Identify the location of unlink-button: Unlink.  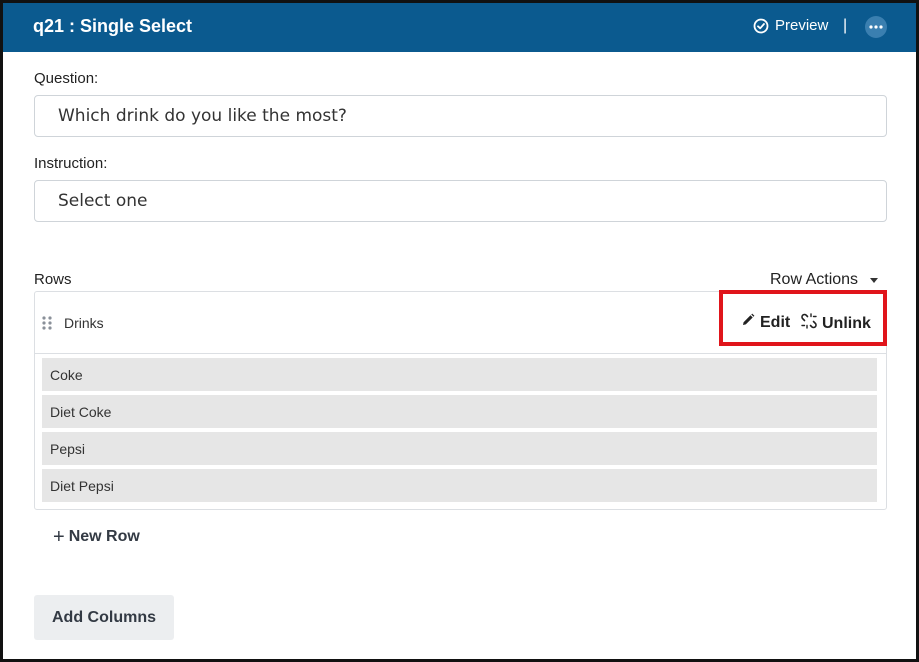
(836, 323).